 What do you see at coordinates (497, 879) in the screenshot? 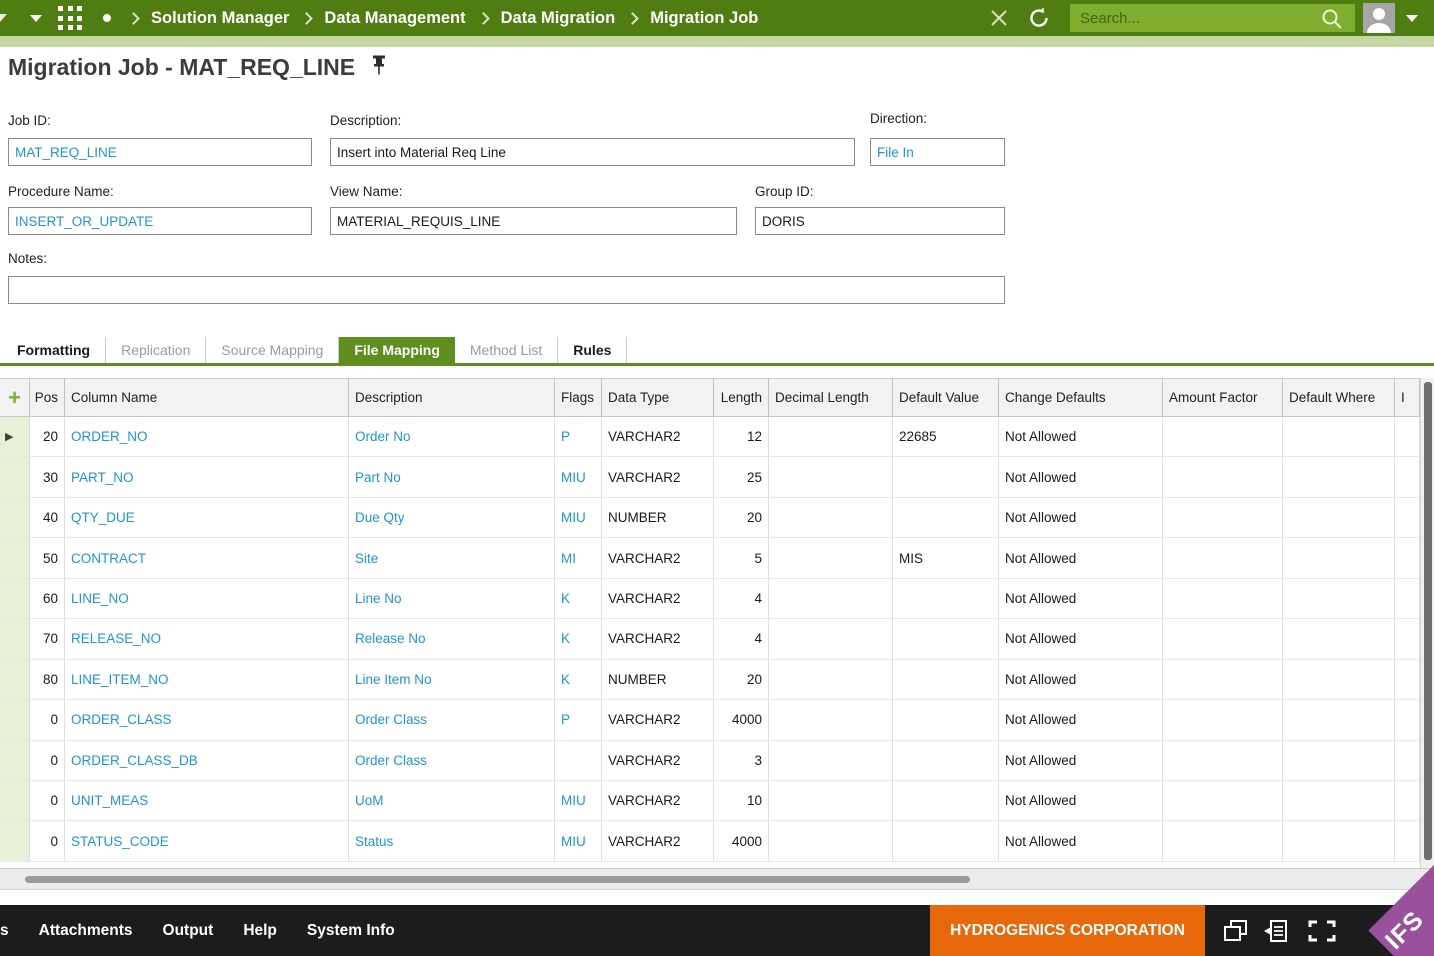
I see `horizontal-scrollbar-thumb` at bounding box center [497, 879].